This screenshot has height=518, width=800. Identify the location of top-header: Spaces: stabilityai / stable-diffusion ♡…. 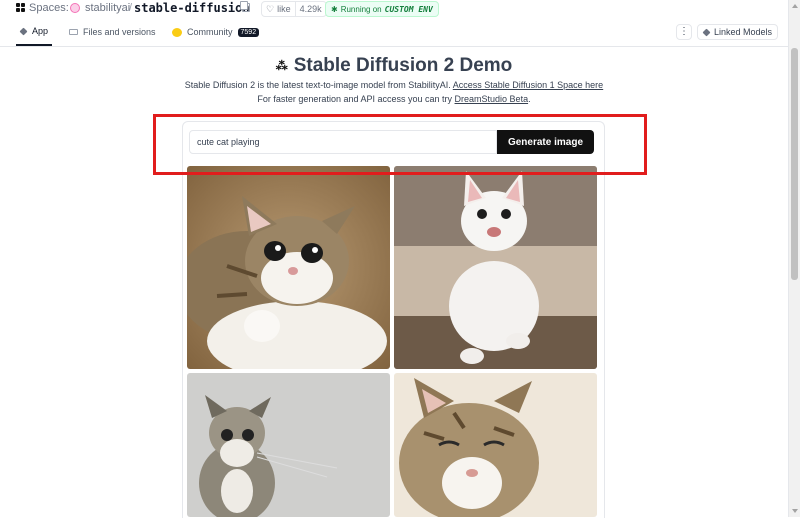
(394, 9).